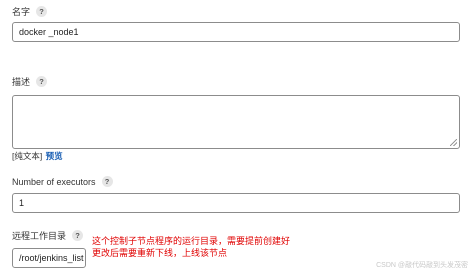  What do you see at coordinates (51, 258) in the screenshot?
I see `remote-root-input-value: /root/jenkins_list` at bounding box center [51, 258].